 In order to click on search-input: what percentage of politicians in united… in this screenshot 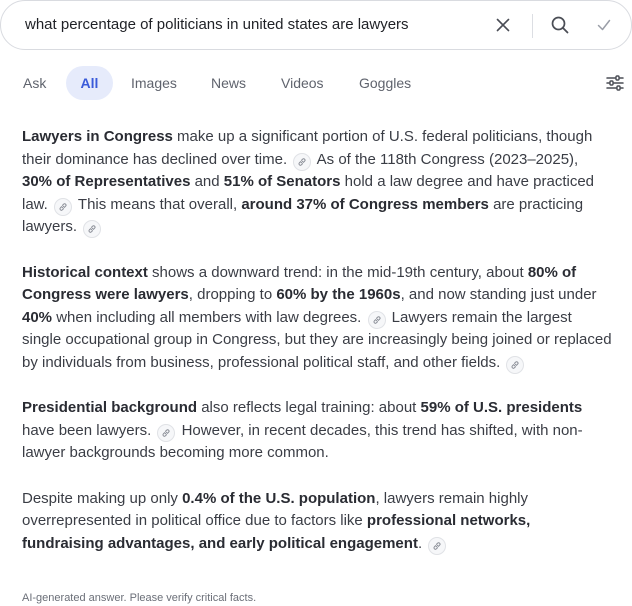, I will do `click(217, 24)`.